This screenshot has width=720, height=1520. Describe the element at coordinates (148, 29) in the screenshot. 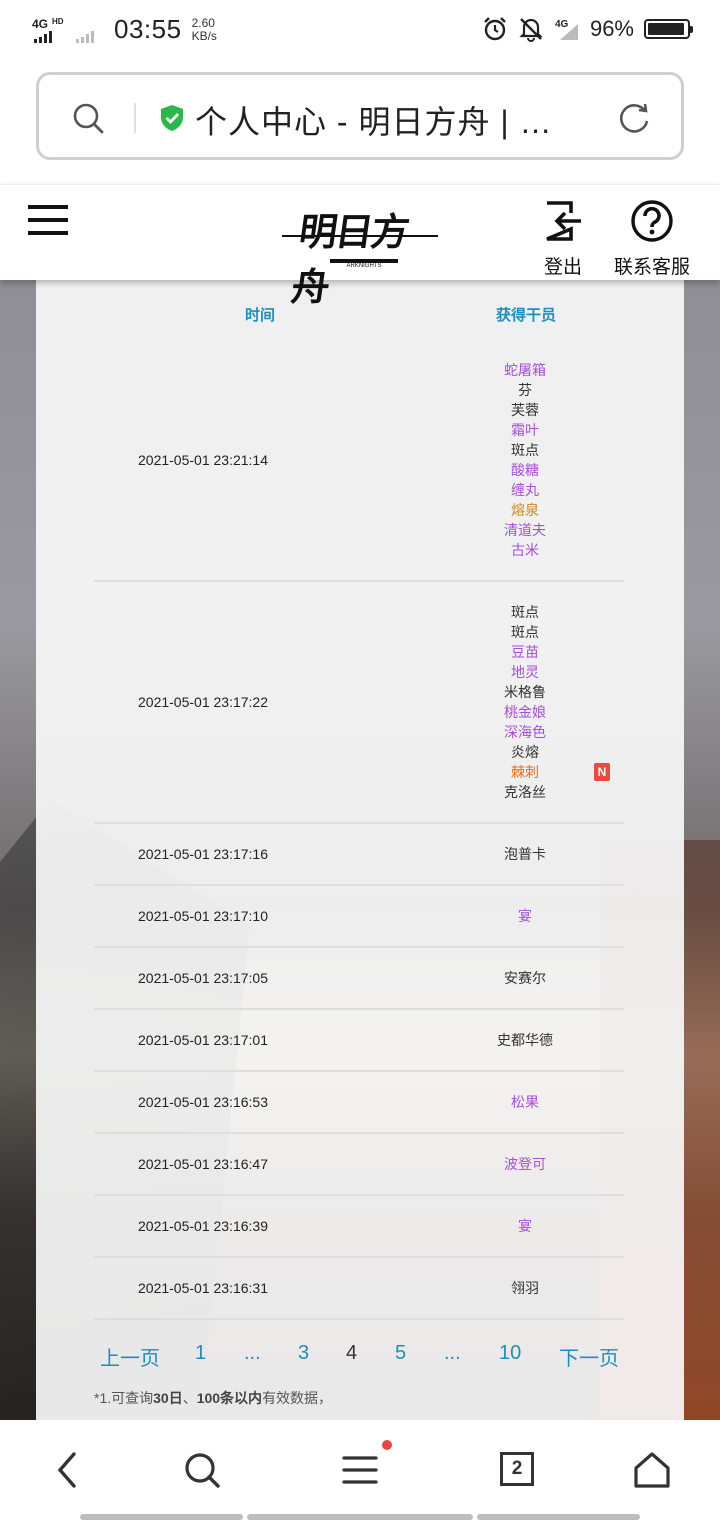

I see `clock: 03:55` at that location.